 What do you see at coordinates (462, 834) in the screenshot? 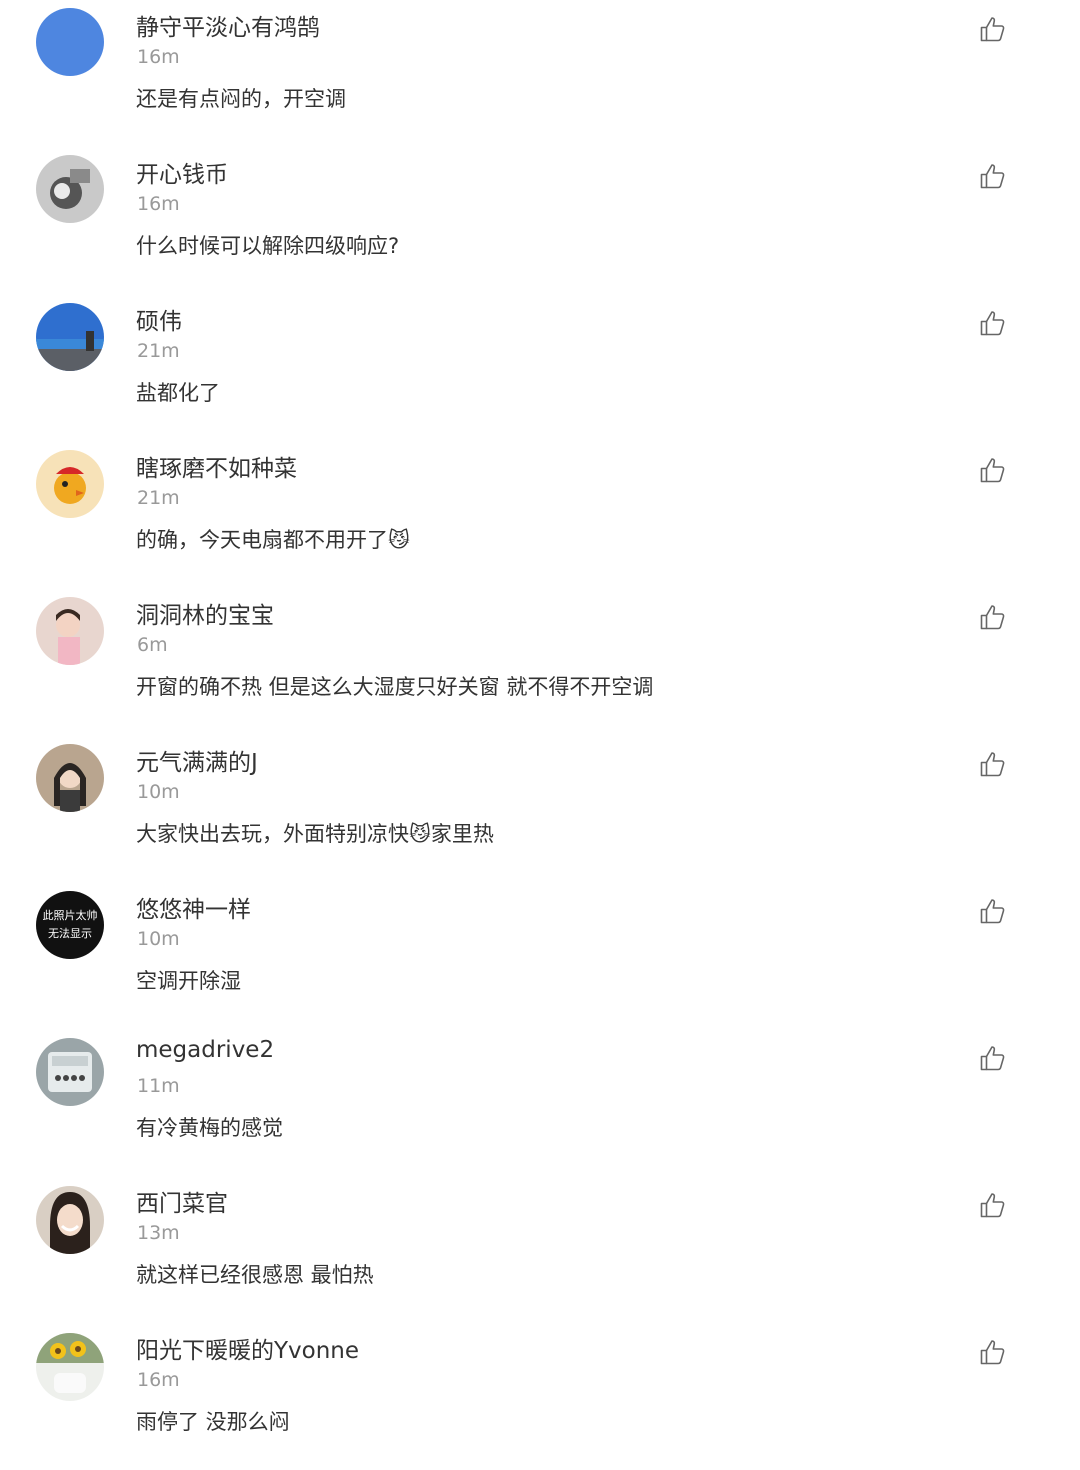
I see `comment-text-tail: 家里热` at bounding box center [462, 834].